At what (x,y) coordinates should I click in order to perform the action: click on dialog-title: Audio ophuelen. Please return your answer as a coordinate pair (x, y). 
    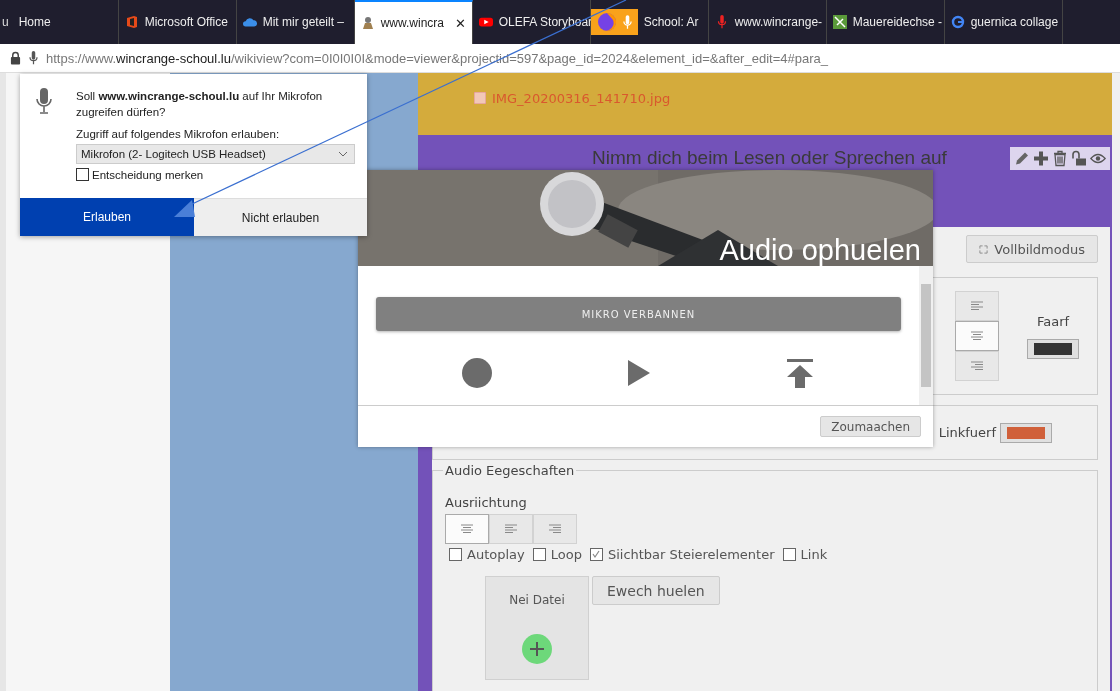
    Looking at the image, I should click on (820, 250).